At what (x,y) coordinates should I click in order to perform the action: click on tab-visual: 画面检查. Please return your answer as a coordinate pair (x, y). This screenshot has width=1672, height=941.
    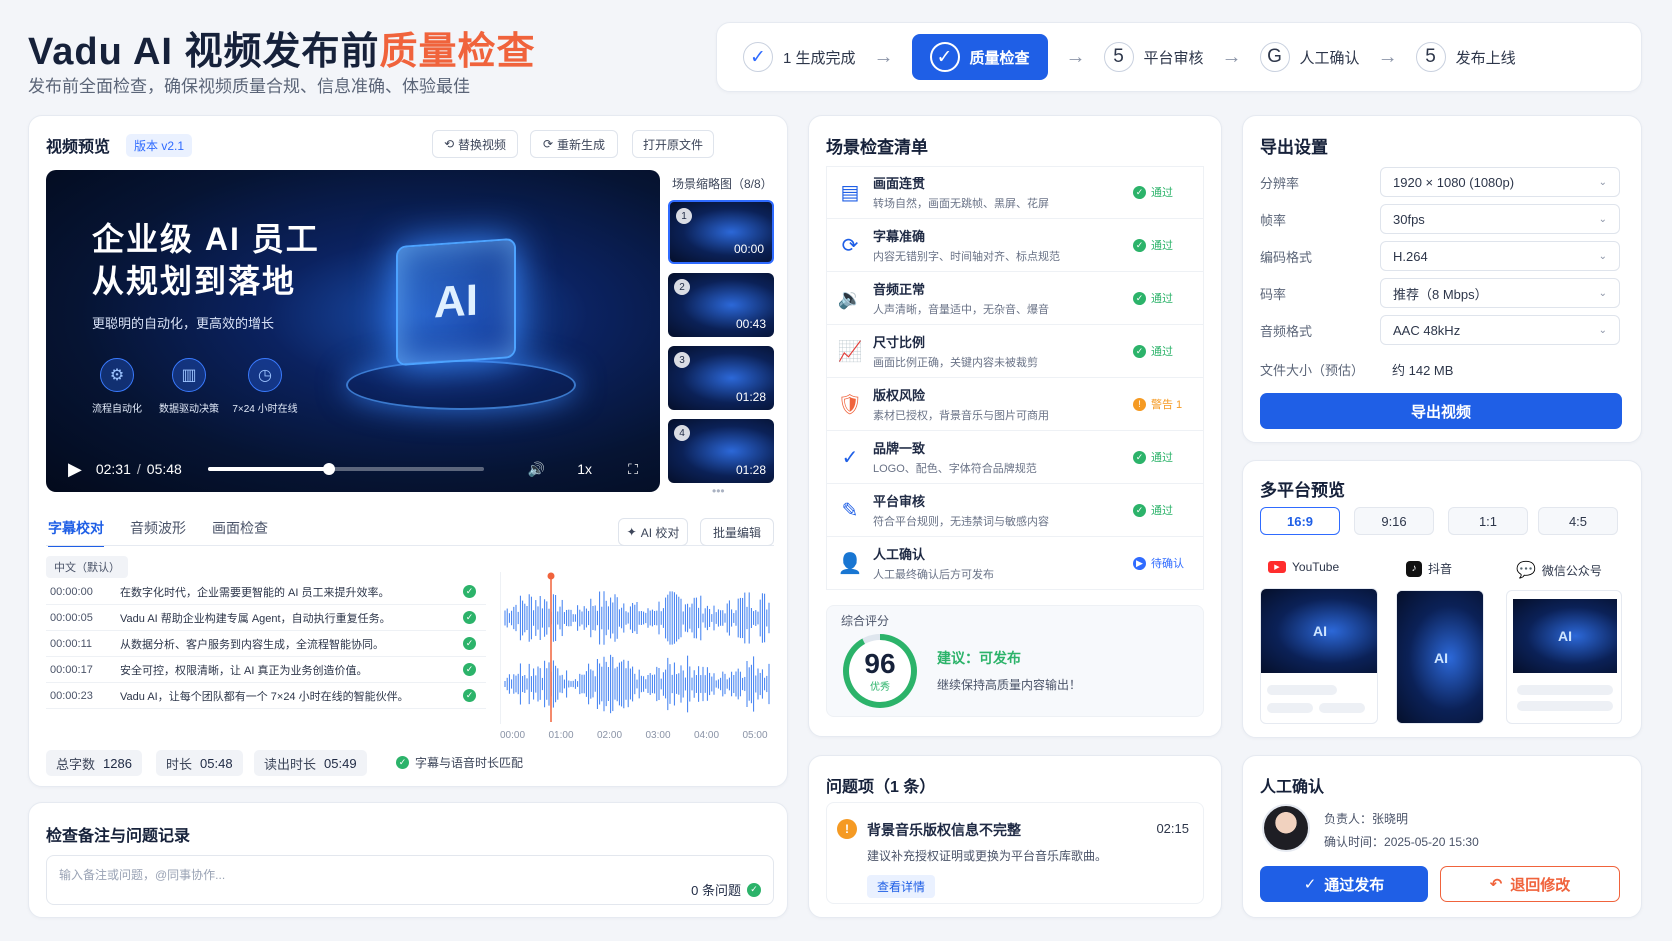
    Looking at the image, I should click on (240, 532).